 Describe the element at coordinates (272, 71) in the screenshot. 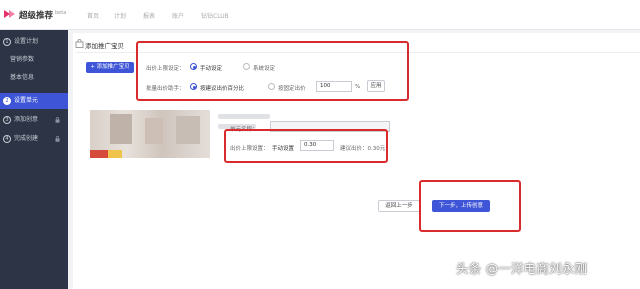

I see `annotation-box-bid-settings` at that location.